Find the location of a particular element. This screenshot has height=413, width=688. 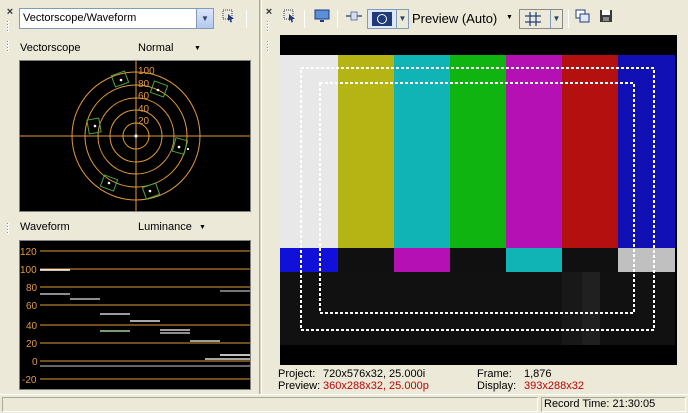

scale-label-20: 20 is located at coordinates (32, 344).